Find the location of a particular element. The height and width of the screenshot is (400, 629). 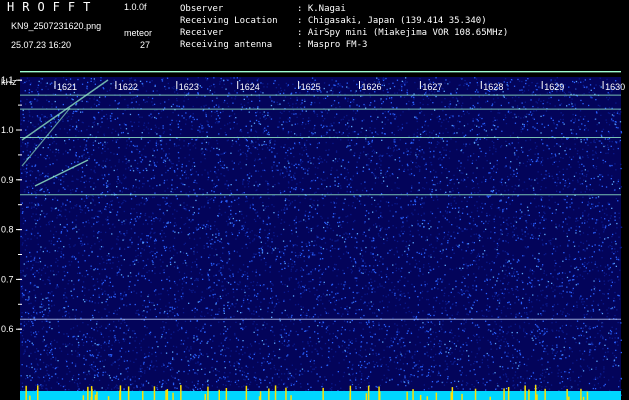

x-tick-label: 1630 is located at coordinates (615, 87).